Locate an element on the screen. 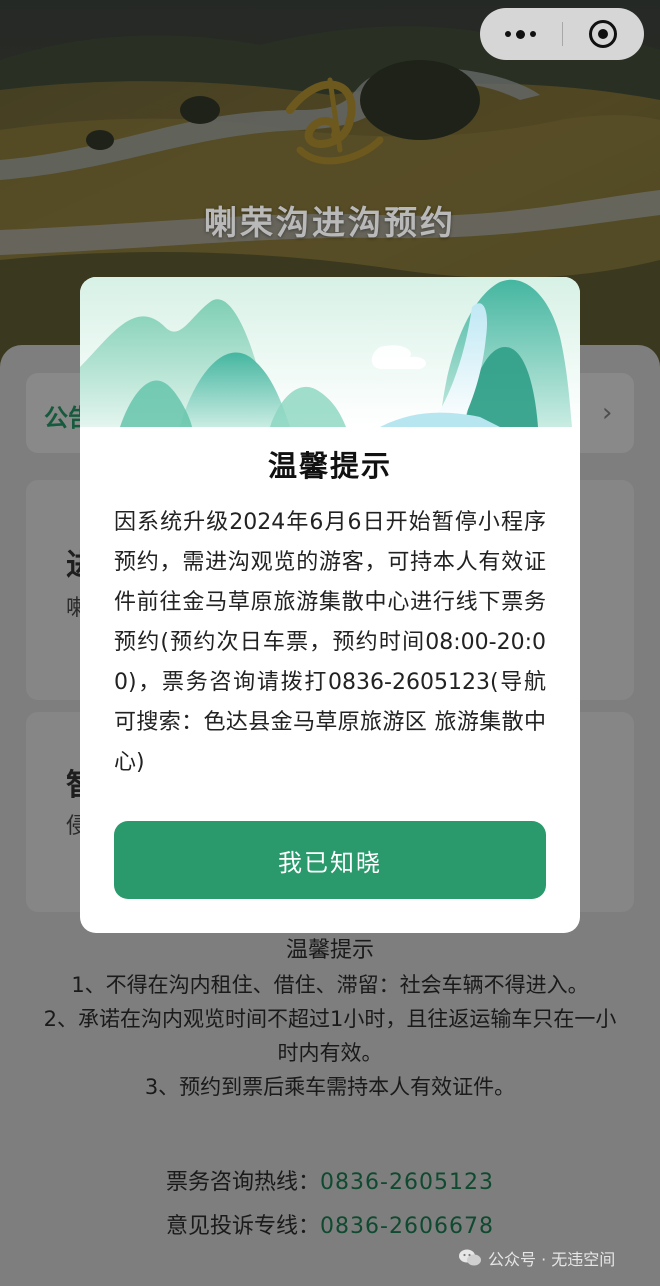 Image resolution: width=660 pixels, height=1286 pixels. close-miniprogram-button is located at coordinates (604, 34).